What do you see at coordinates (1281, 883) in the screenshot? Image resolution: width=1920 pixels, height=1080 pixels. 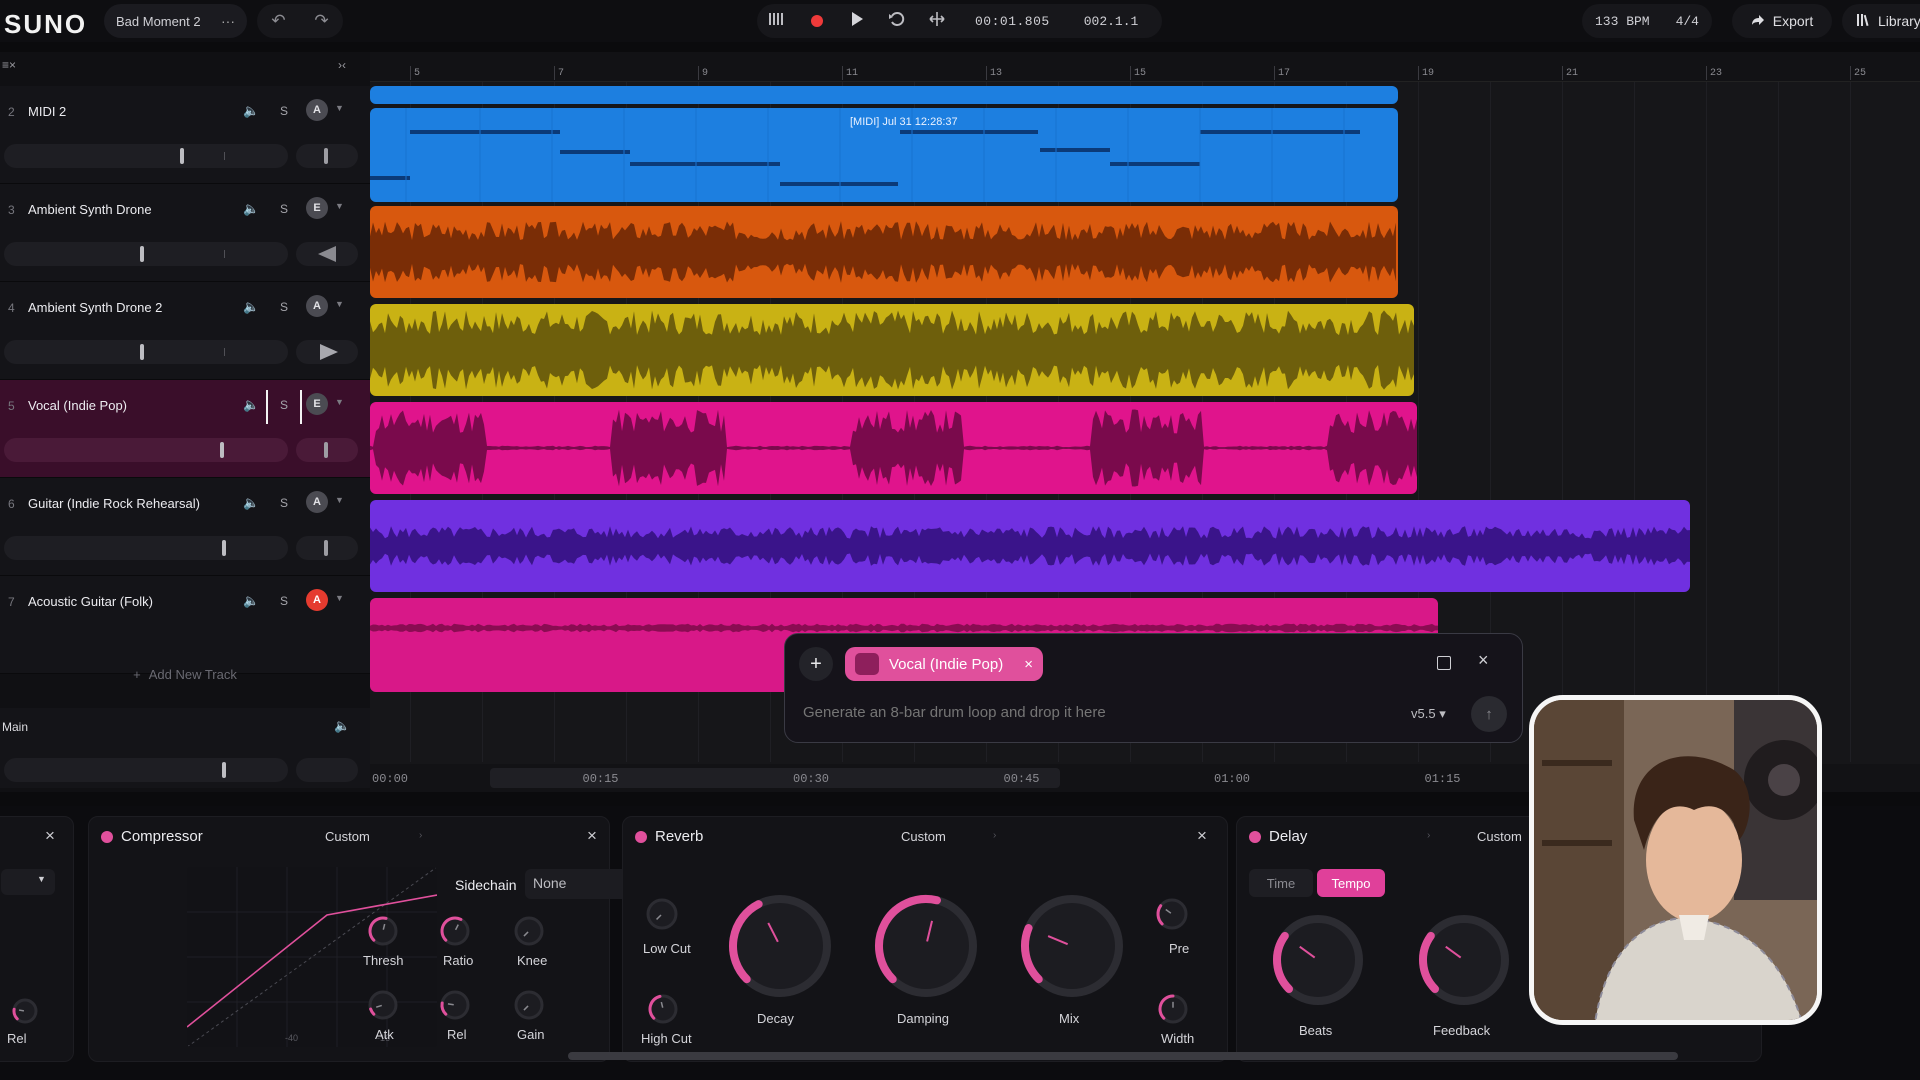 I see `tab-time: Time` at bounding box center [1281, 883].